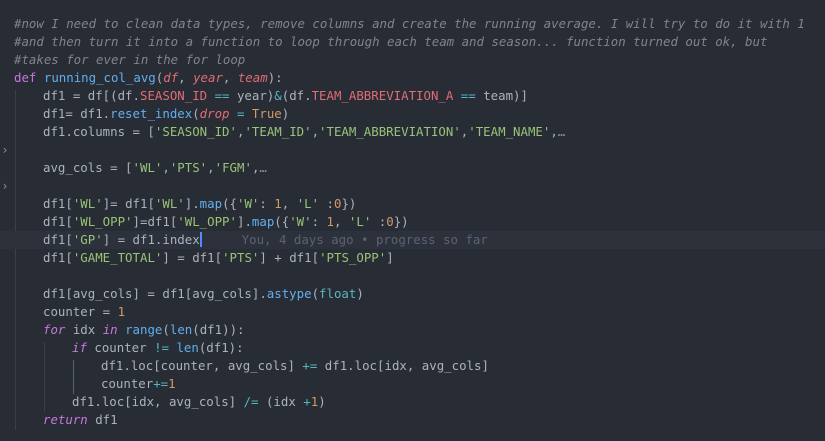 This screenshot has height=441, width=825. Describe the element at coordinates (88, 167) in the screenshot. I see `code-token: avg_cols = [` at that location.